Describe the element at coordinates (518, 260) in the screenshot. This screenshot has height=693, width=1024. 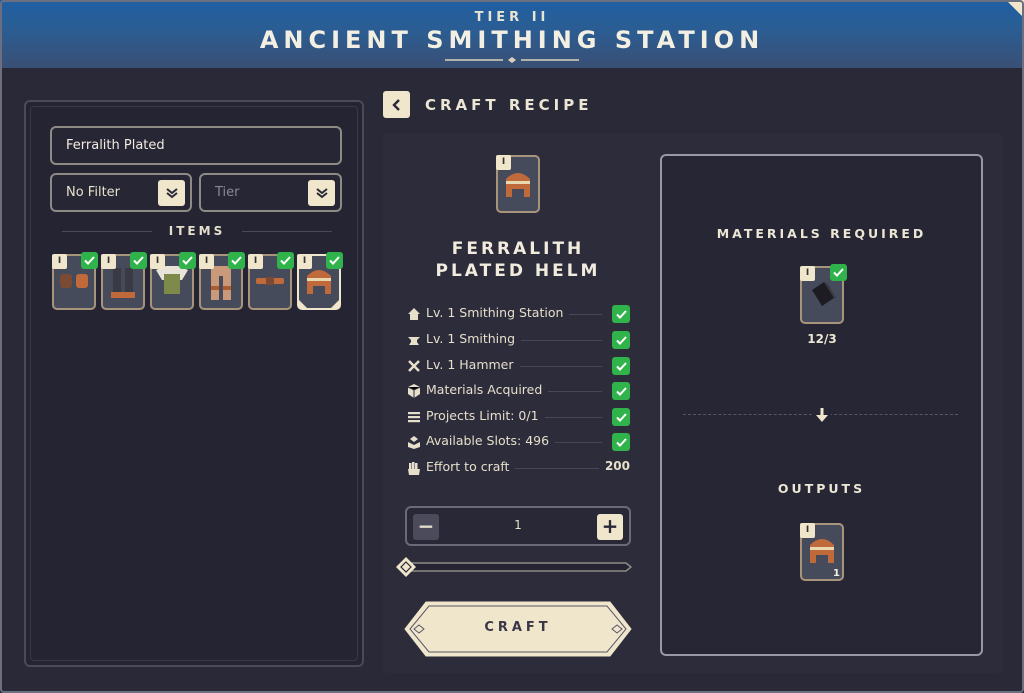
I see `recipe-item-name: FERRALITH PLATED HELM` at that location.